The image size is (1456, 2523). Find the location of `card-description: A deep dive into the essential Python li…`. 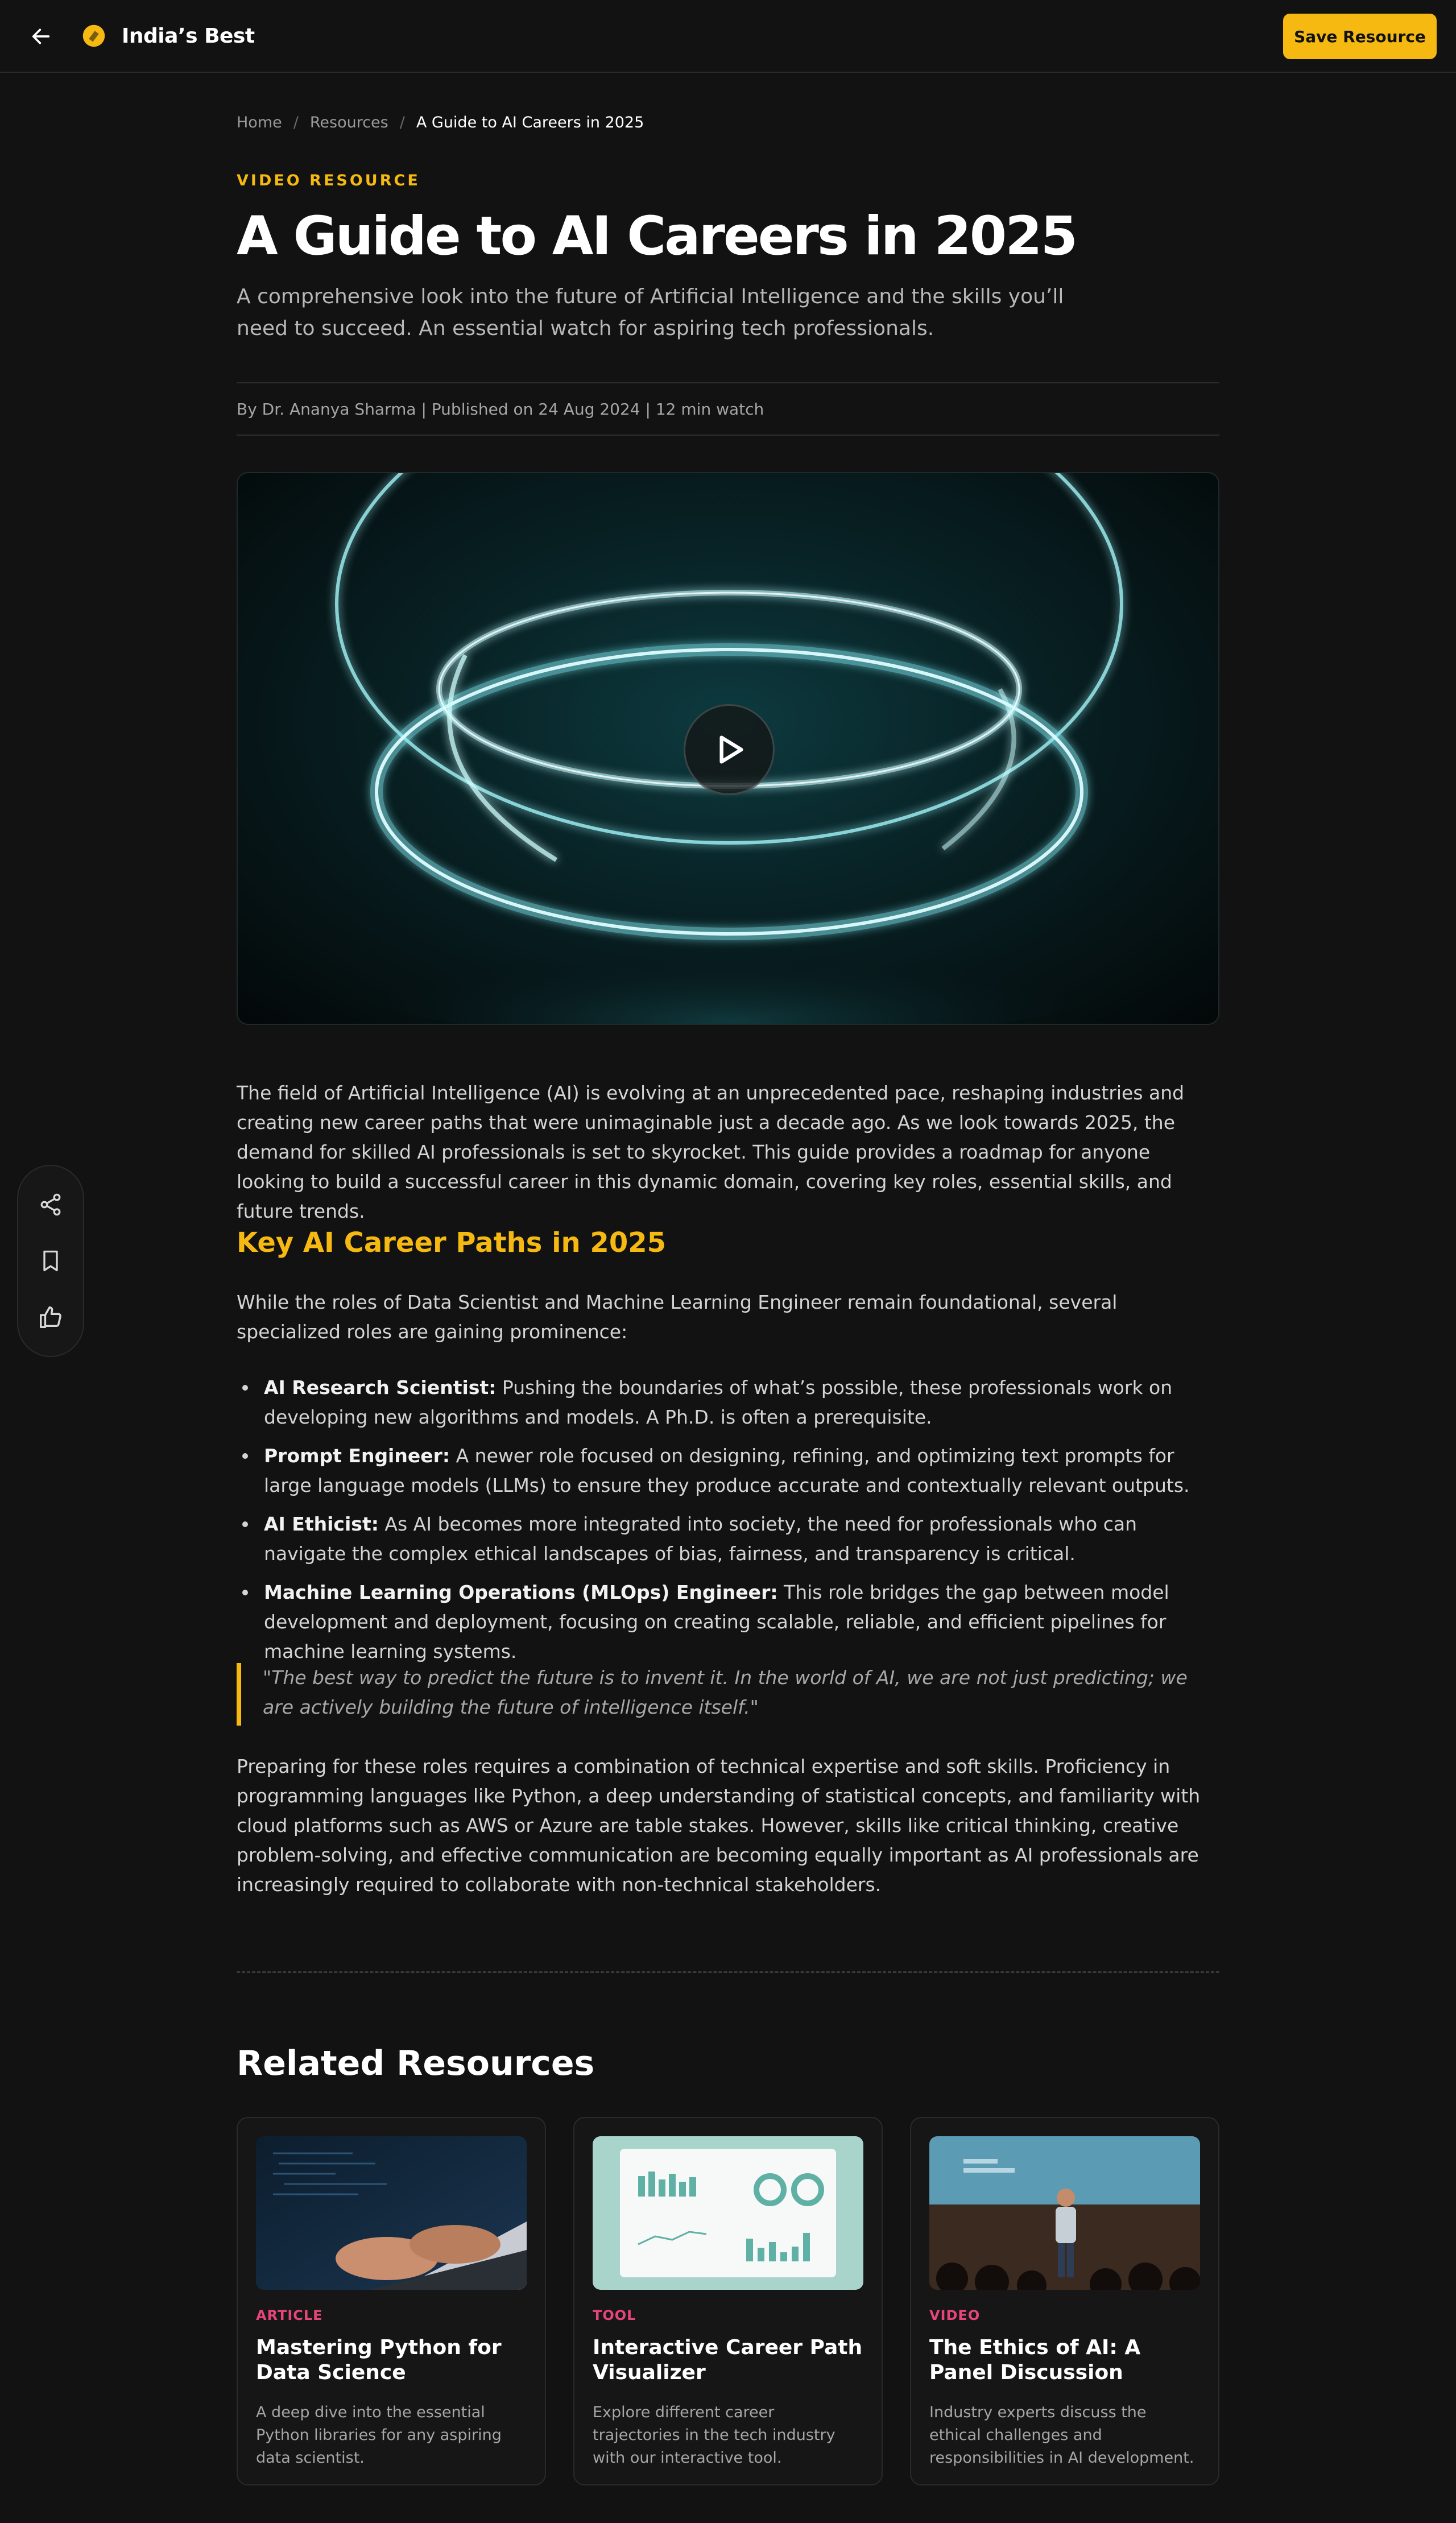

card-description: A deep dive into the essential Python li… is located at coordinates (379, 2436).